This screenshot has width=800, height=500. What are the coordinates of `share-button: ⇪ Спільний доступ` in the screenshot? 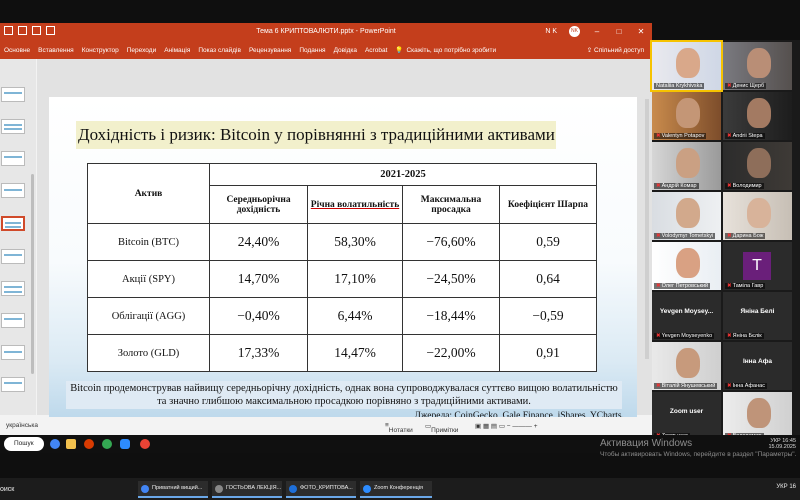 It's located at (615, 50).